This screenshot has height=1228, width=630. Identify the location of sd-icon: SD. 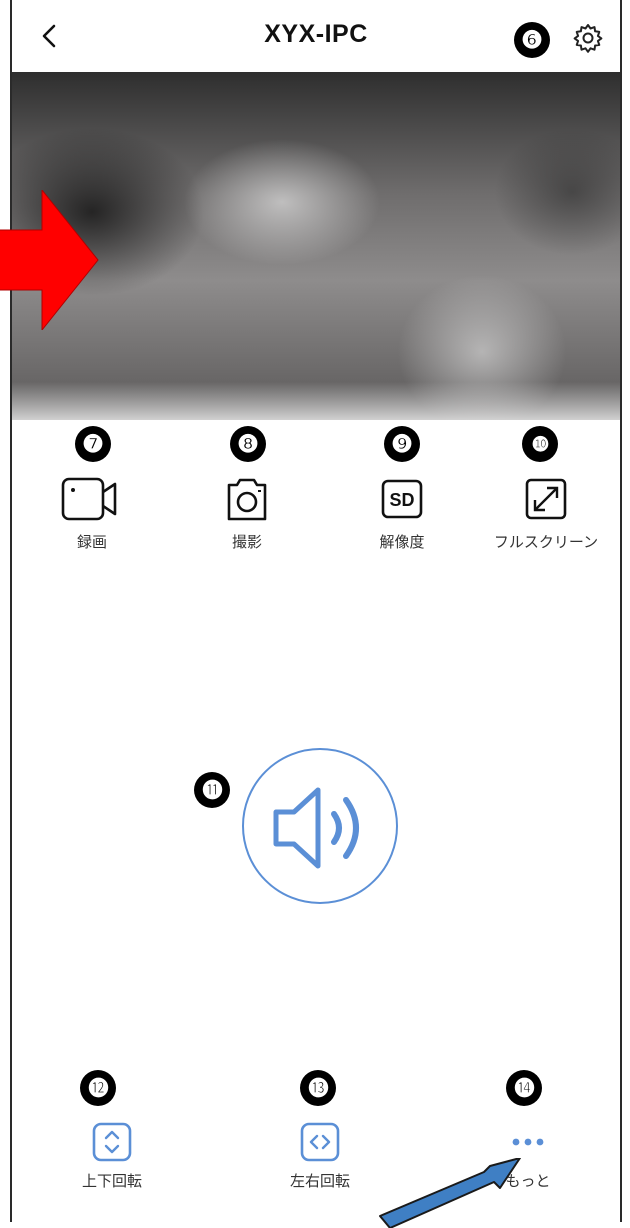
(402, 499).